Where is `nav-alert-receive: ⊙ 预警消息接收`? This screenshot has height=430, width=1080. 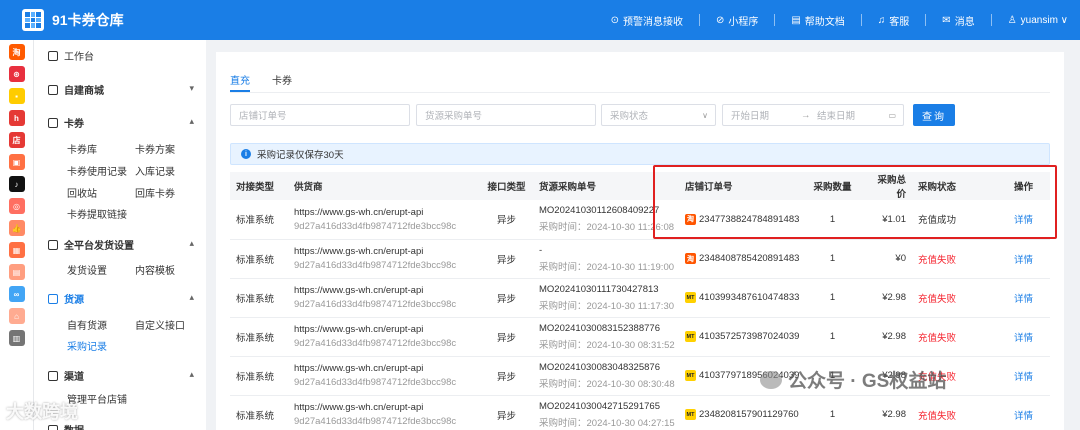
nav-alert-receive: ⊙ 预警消息接收 is located at coordinates (647, 20).